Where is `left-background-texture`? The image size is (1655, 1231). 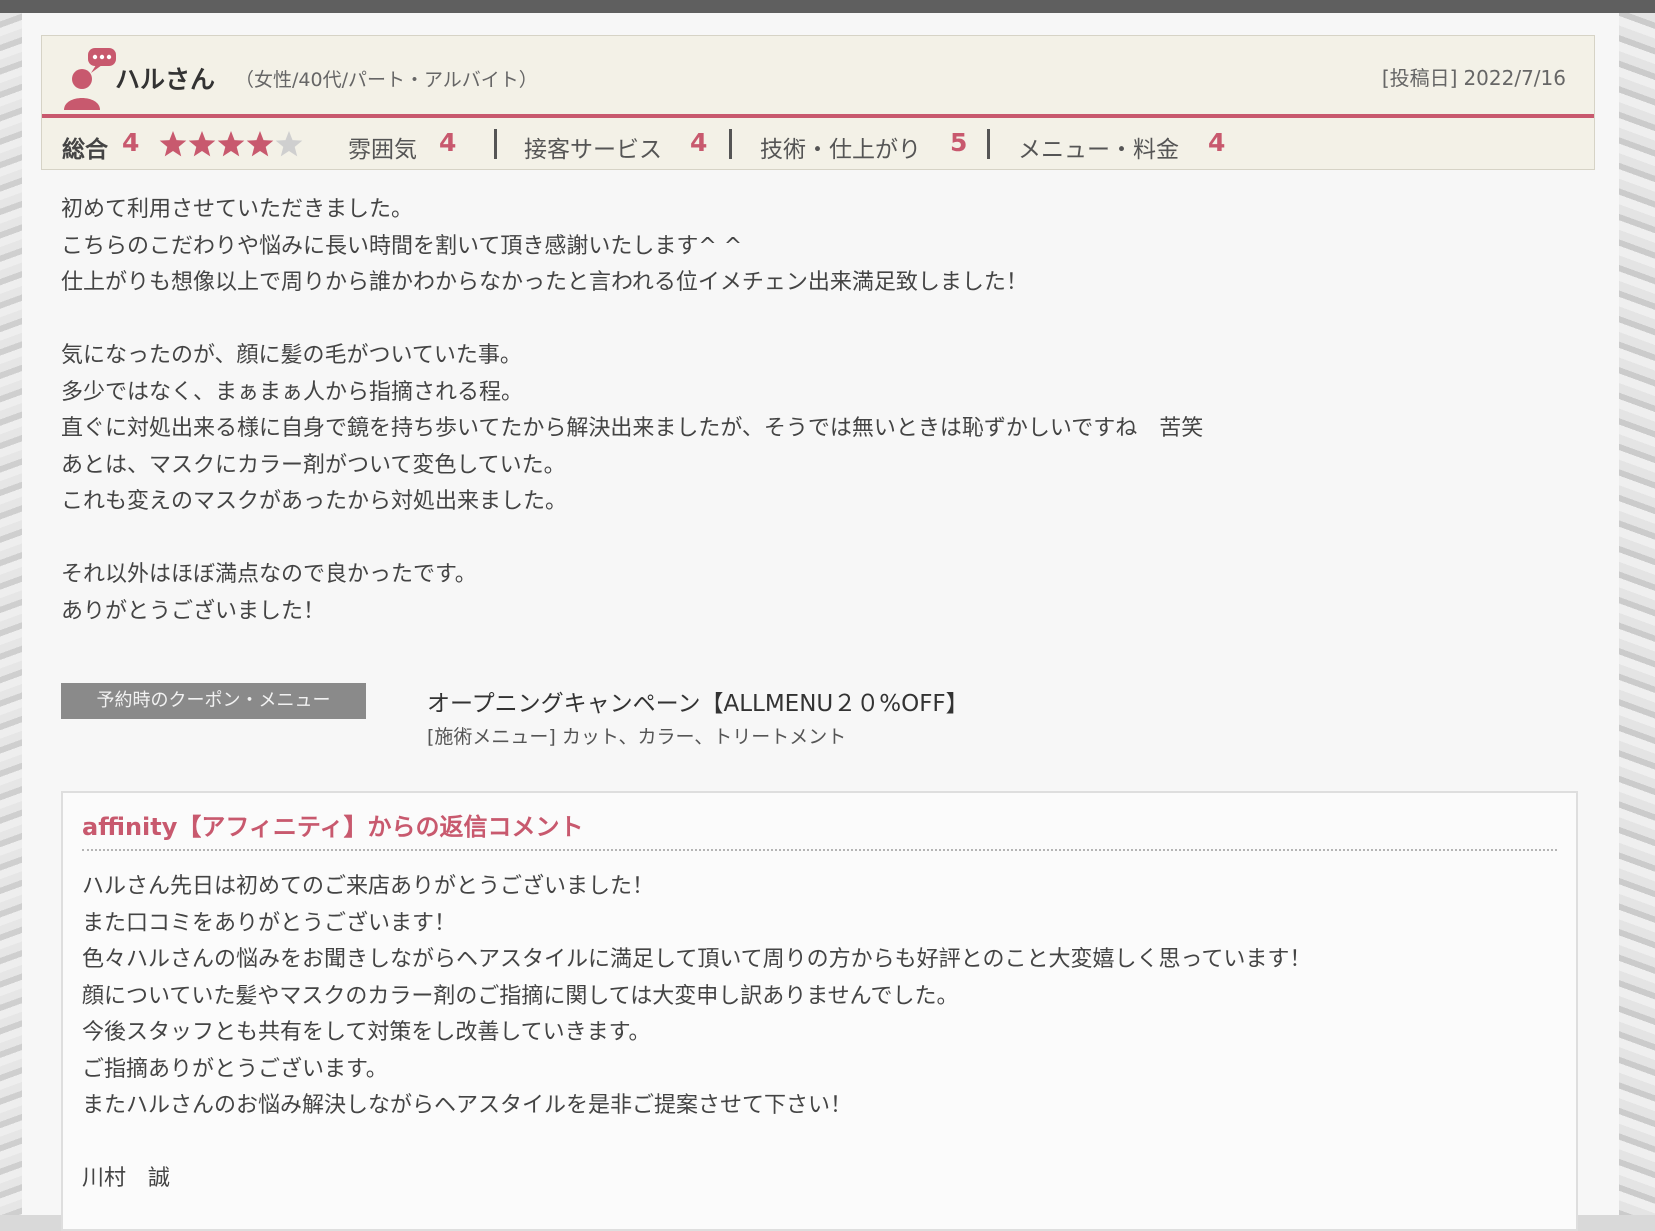
left-background-texture is located at coordinates (11, 614).